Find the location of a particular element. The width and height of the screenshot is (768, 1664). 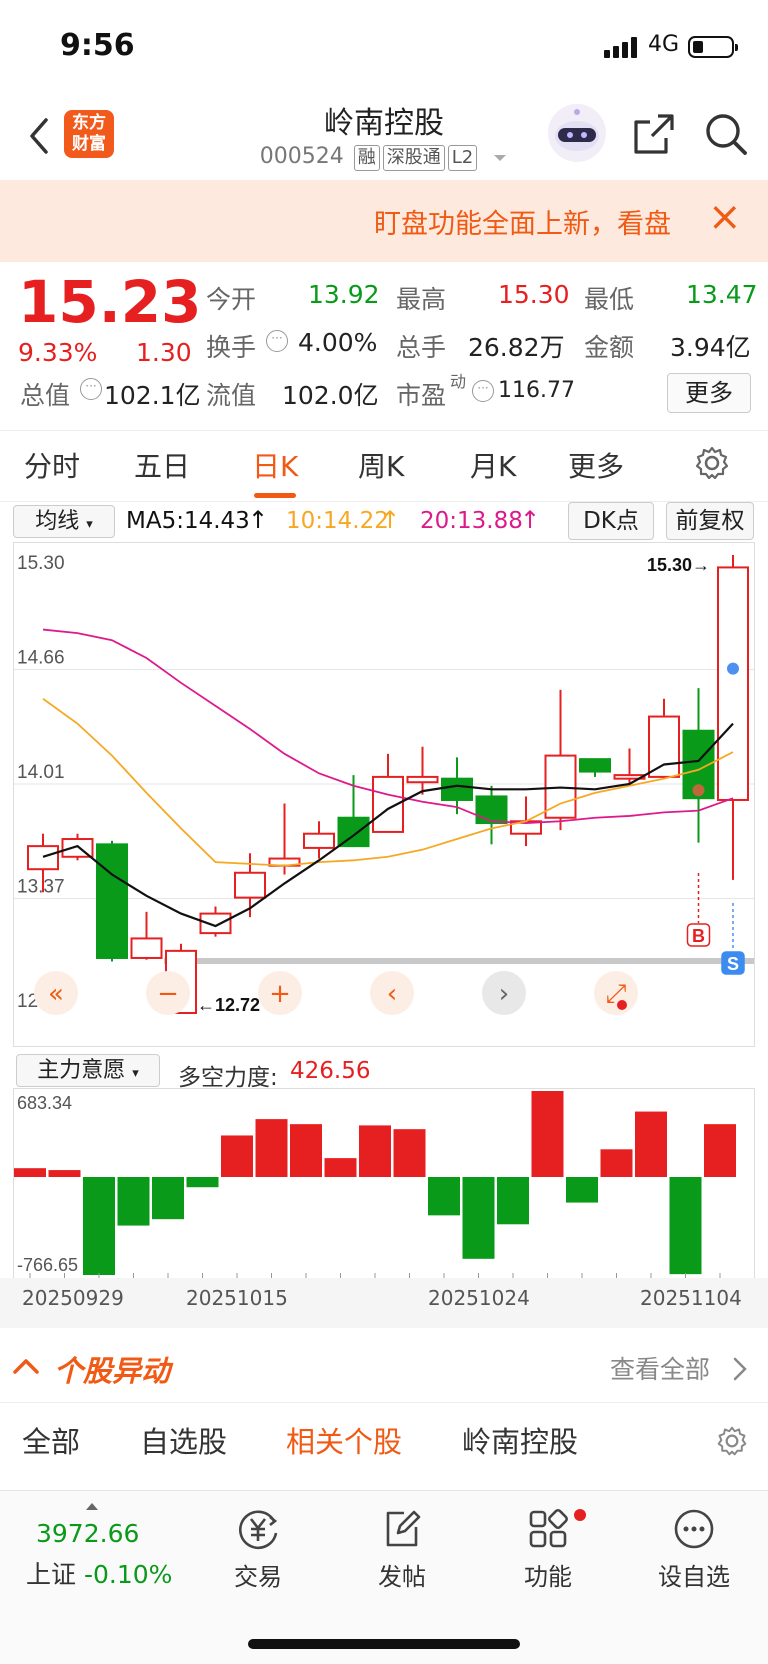

right-icon: › is located at coordinates (504, 993).